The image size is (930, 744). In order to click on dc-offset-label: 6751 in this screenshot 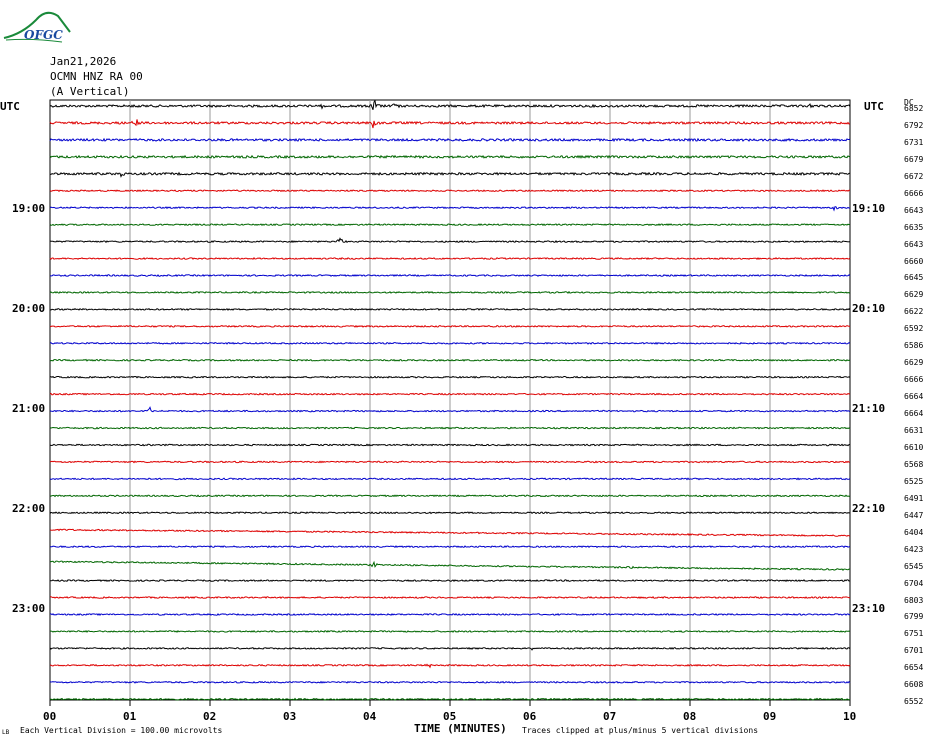, I will do `click(914, 634)`.